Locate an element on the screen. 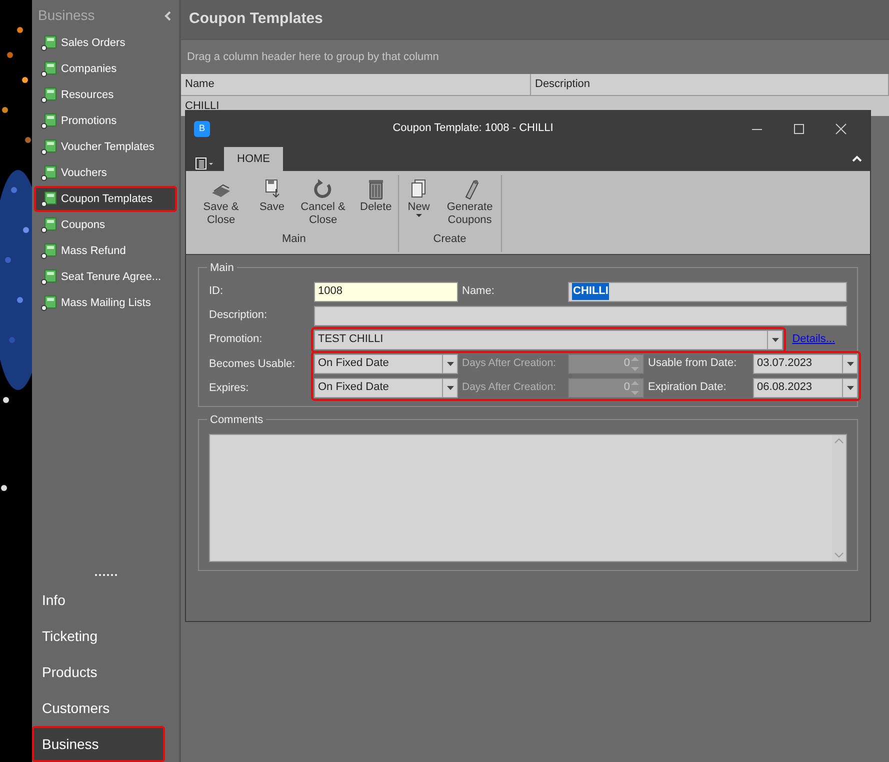 The height and width of the screenshot is (762, 889). ribbon-group-label: Create is located at coordinates (450, 239).